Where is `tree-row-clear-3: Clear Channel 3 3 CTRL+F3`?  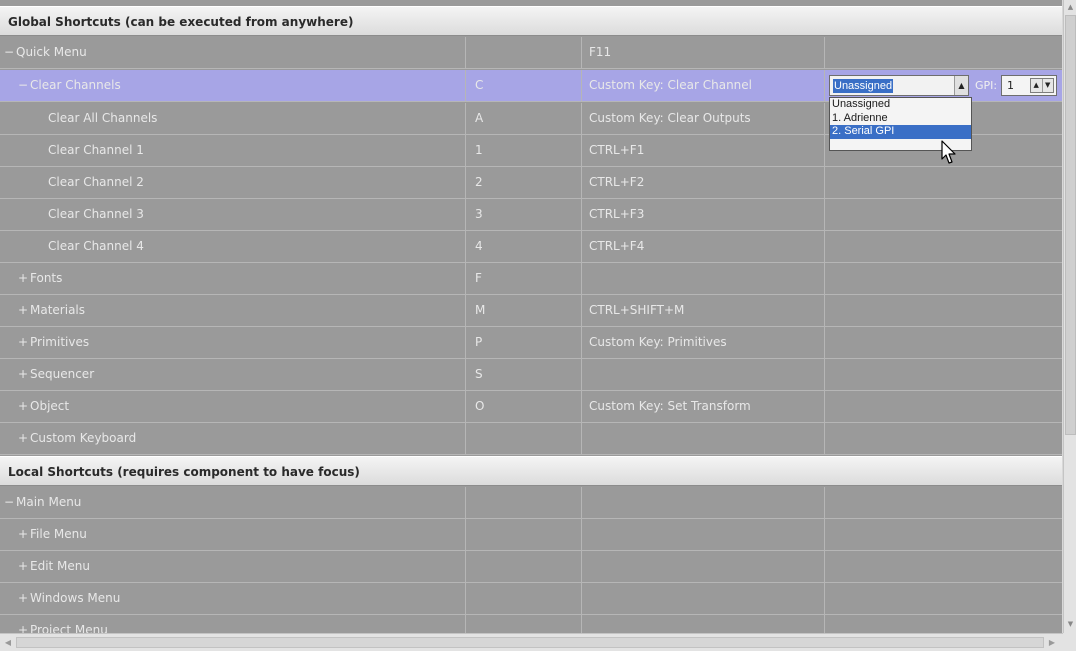 tree-row-clear-3: Clear Channel 3 3 CTRL+F3 is located at coordinates (531, 215).